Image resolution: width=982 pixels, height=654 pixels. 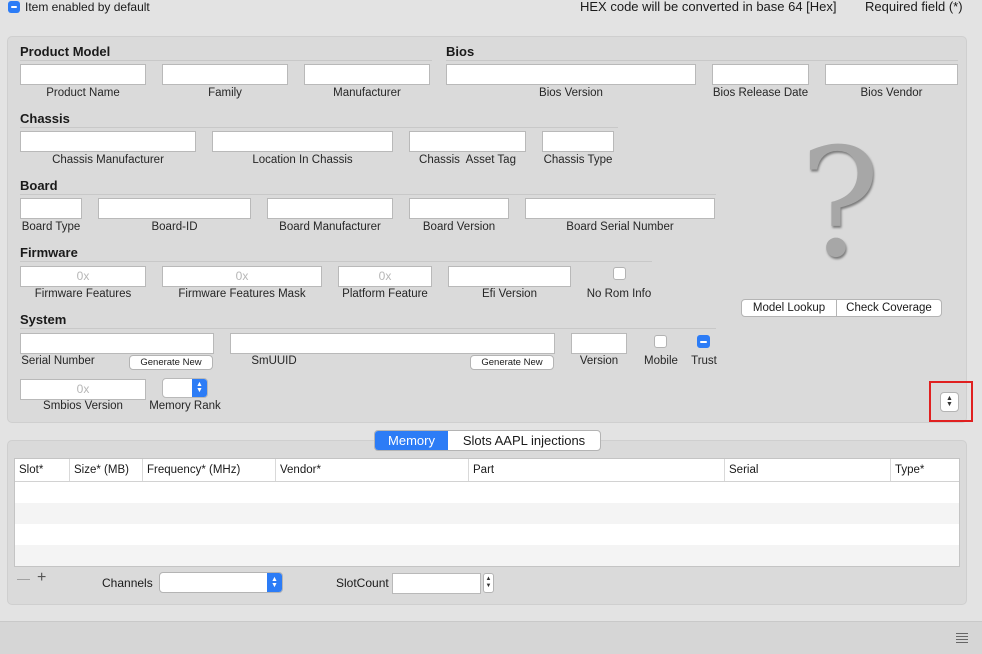 I want to click on enabled-default-label: Item enabled by default, so click(x=87, y=7).